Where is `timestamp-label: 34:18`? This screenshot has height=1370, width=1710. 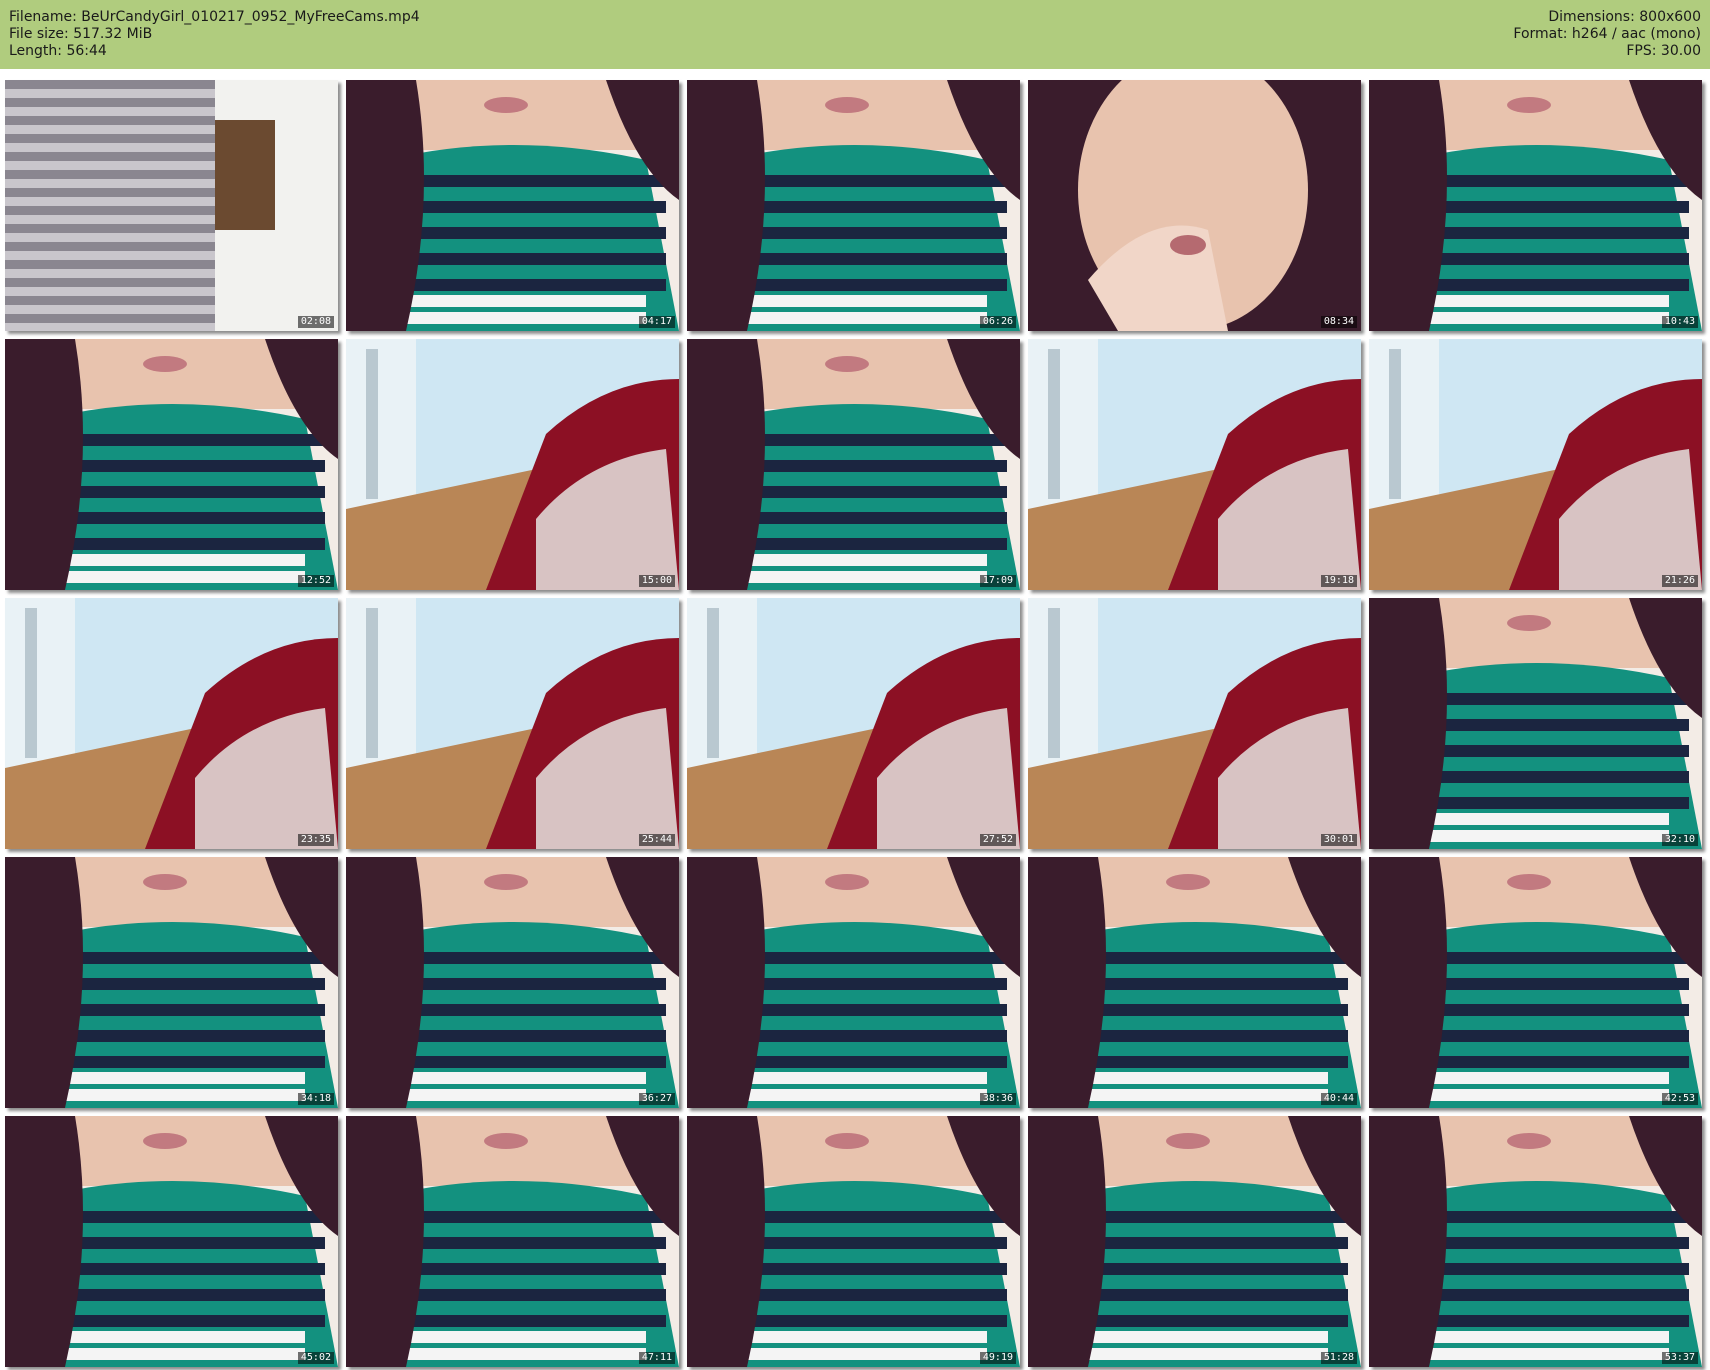 timestamp-label: 34:18 is located at coordinates (315, 1099).